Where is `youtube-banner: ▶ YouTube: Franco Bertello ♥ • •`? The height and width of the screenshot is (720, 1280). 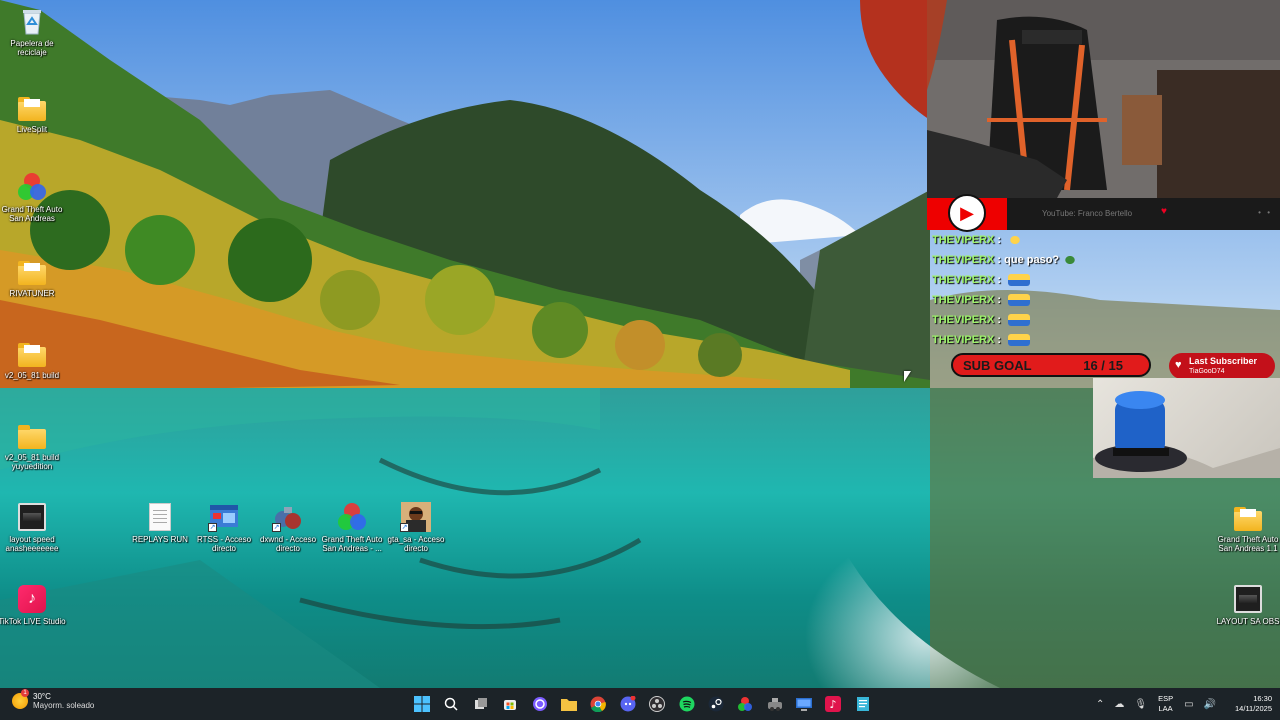
youtube-banner: ▶ YouTube: Franco Bertello ♥ • • is located at coordinates (1103, 213).